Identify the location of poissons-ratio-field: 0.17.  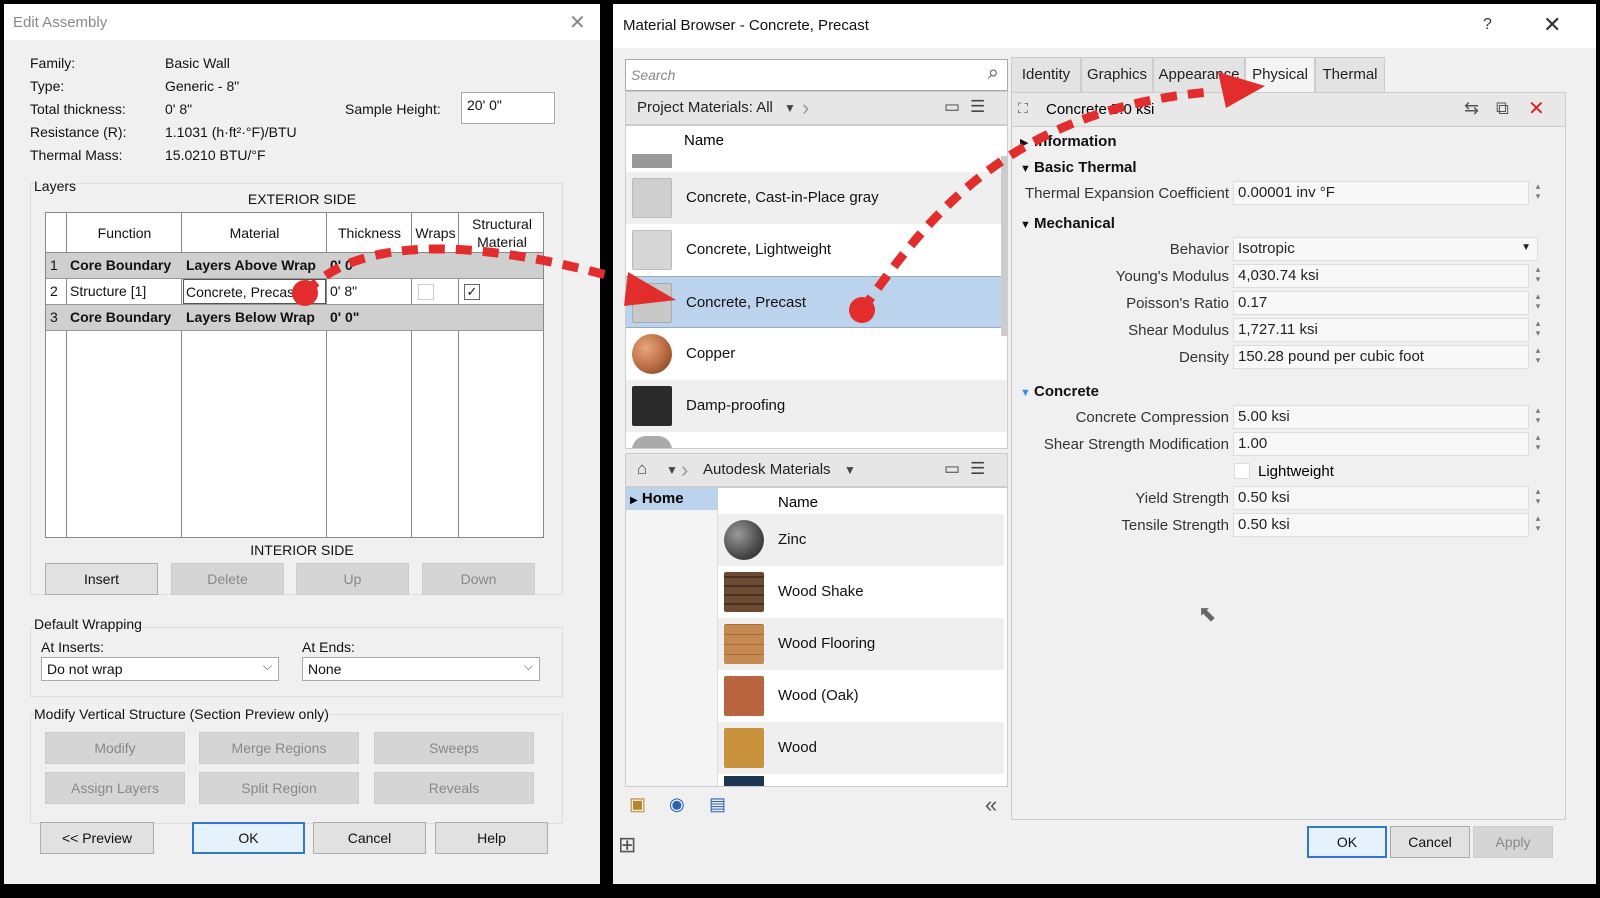
(1381, 303).